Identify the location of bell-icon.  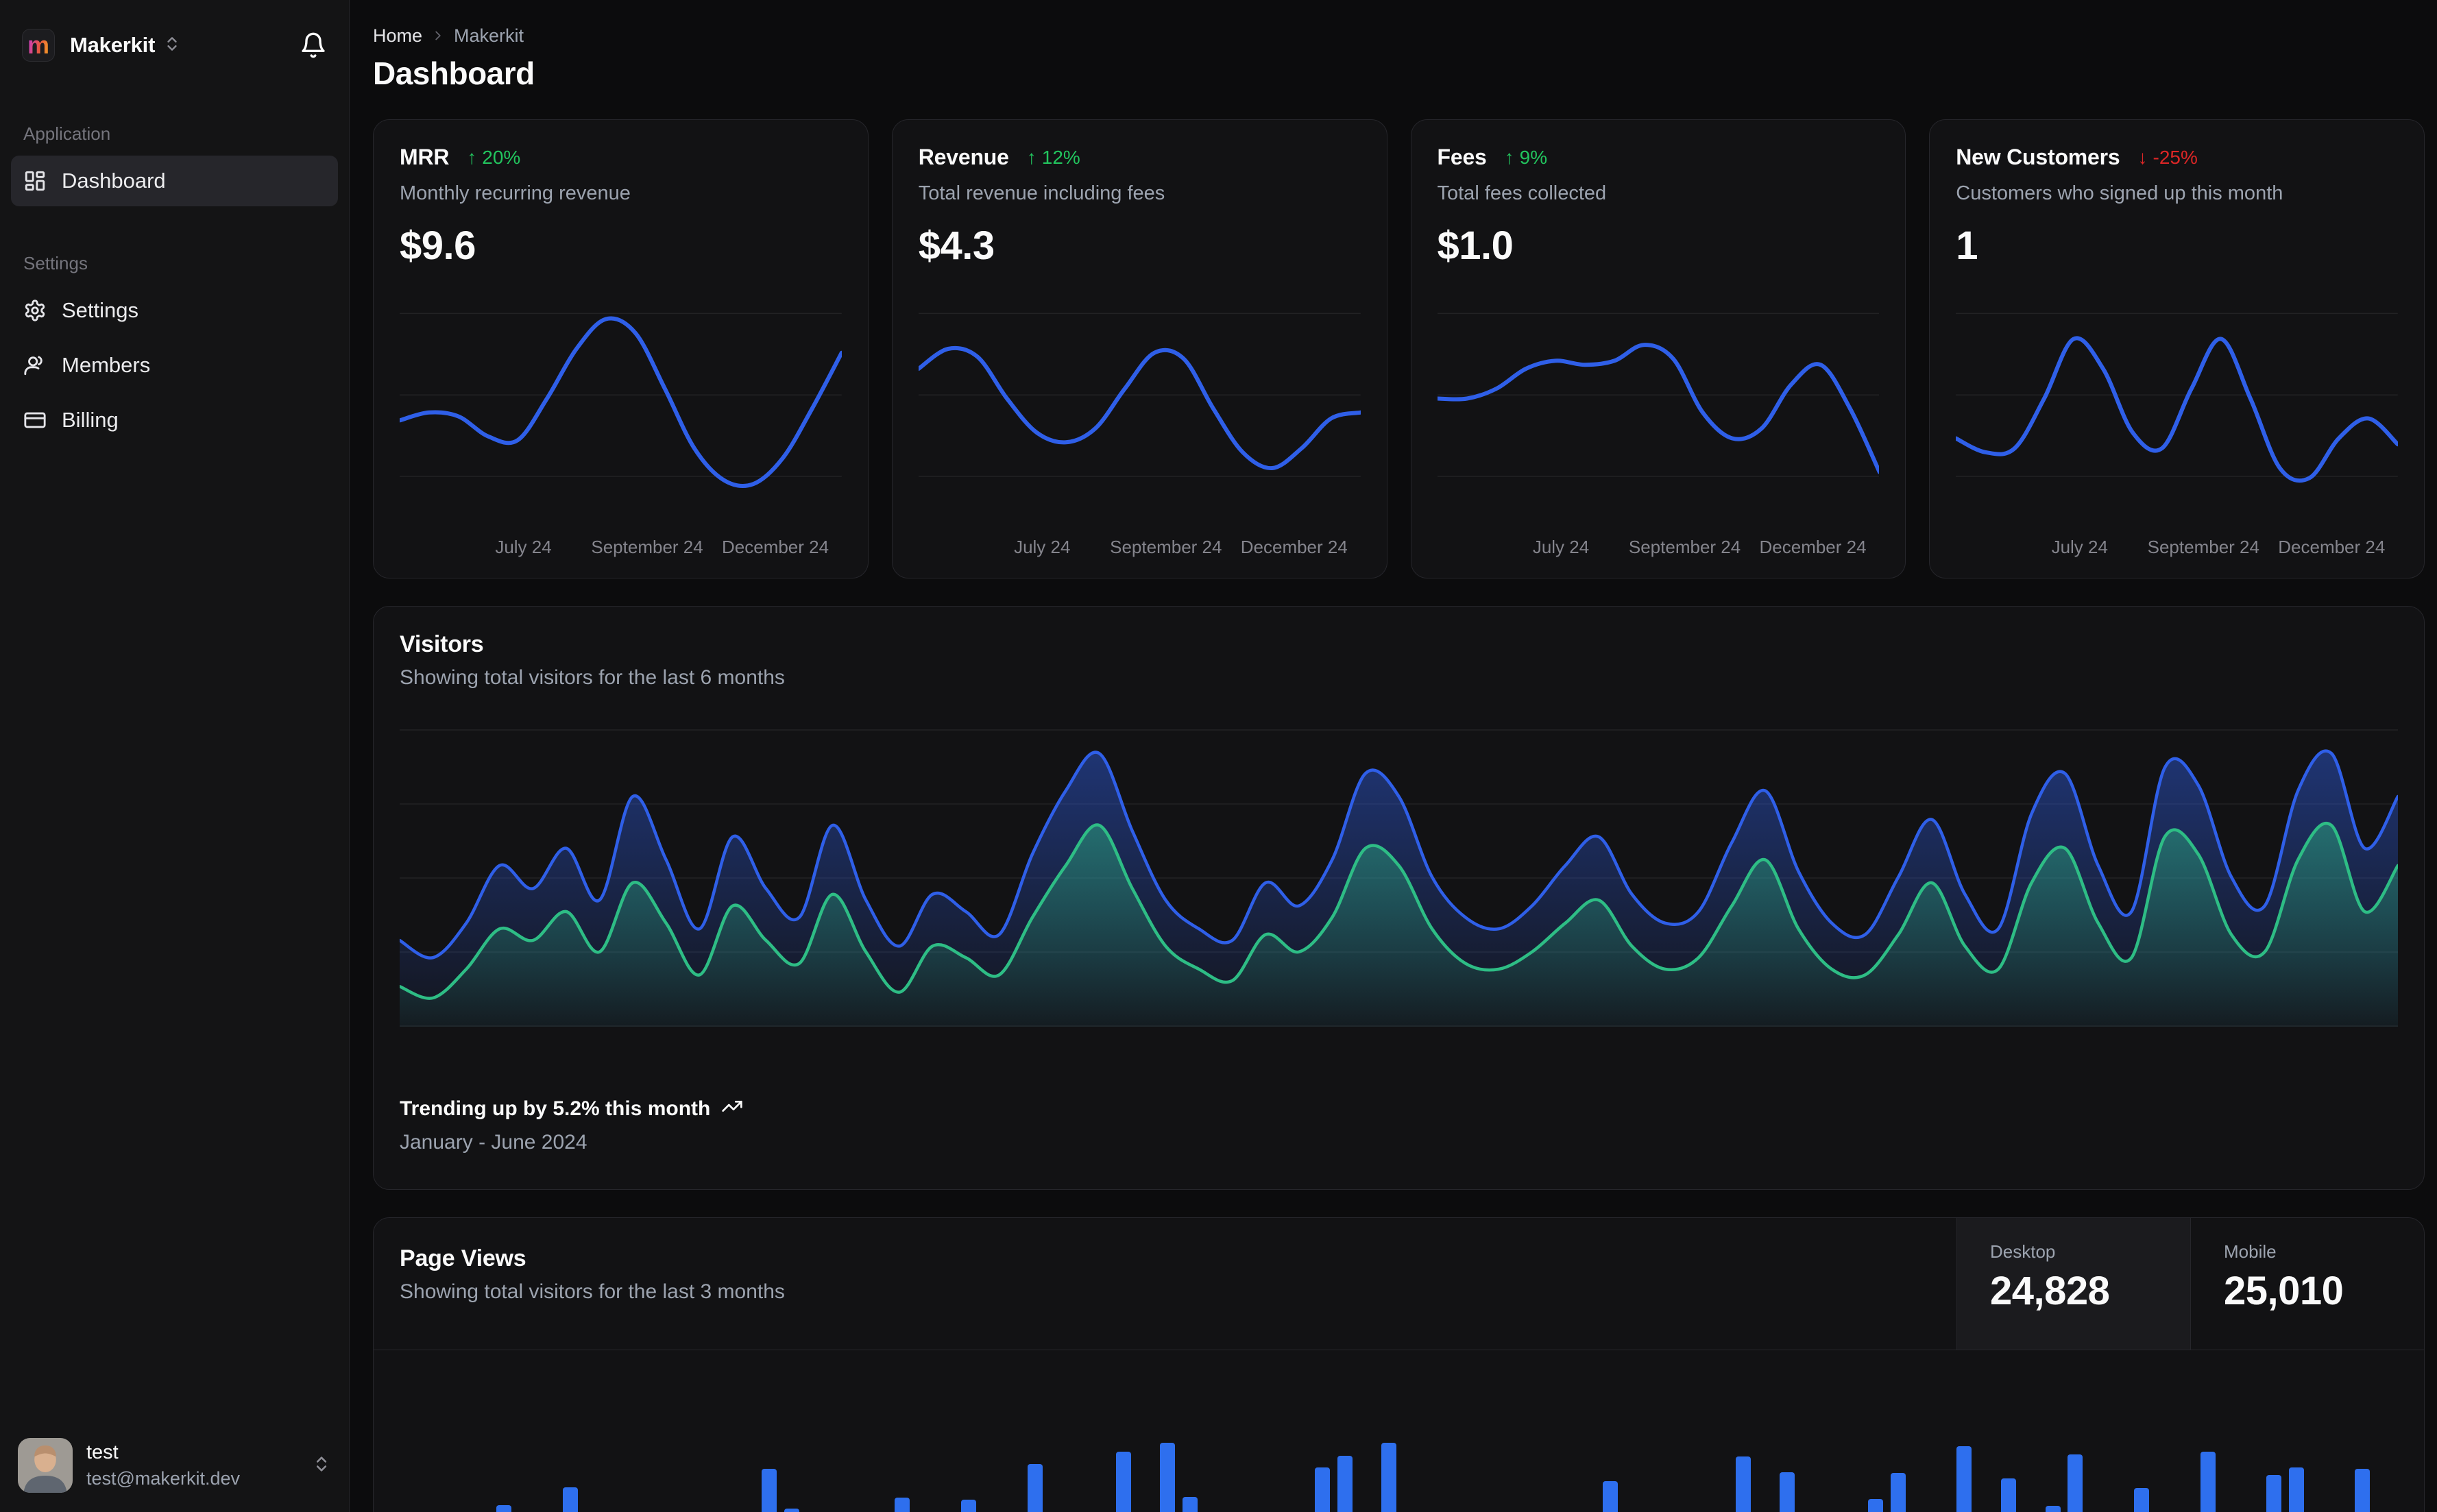
(313, 46).